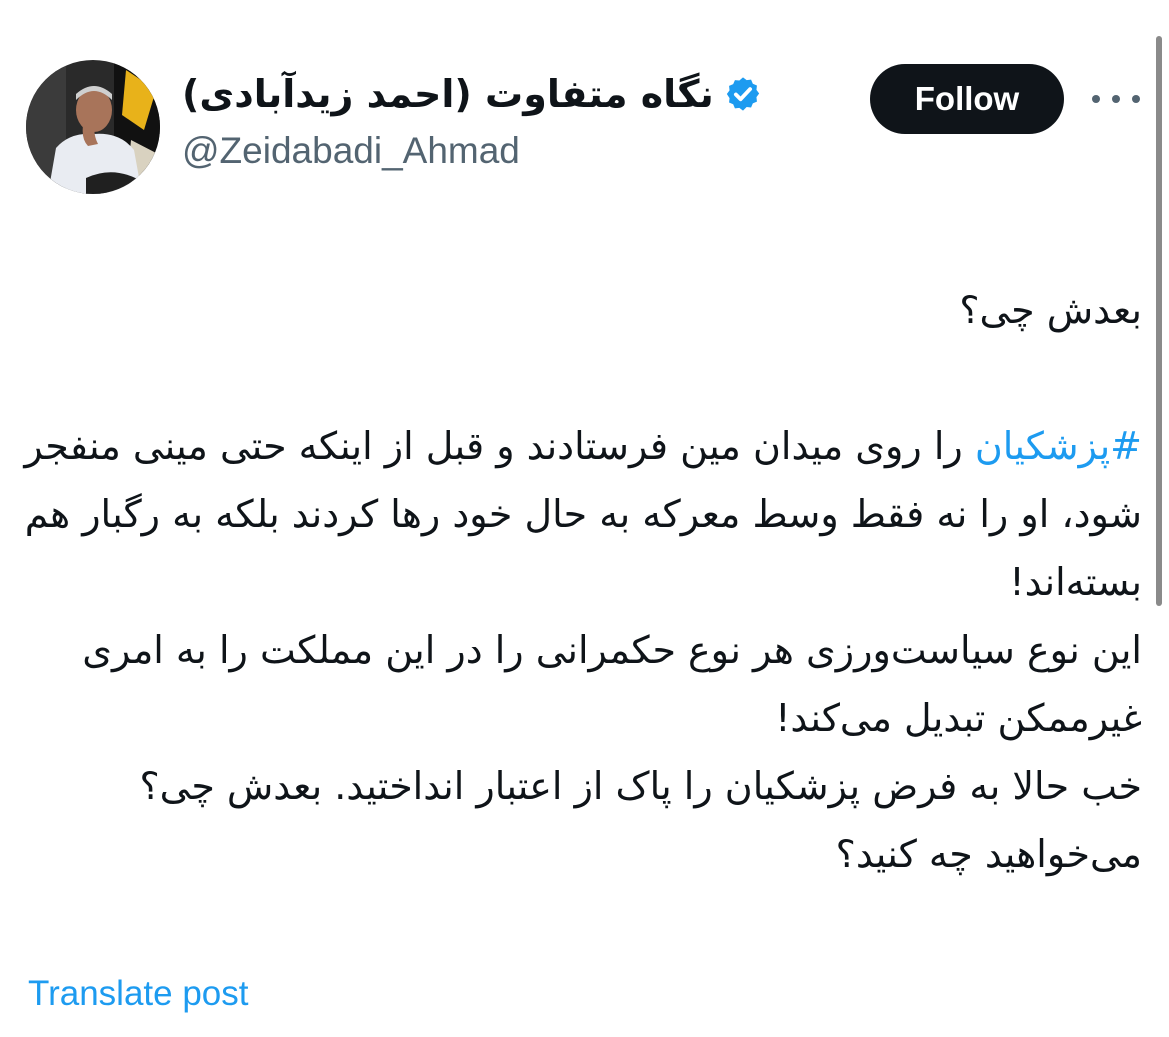 Image resolution: width=1169 pixels, height=1037 pixels. Describe the element at coordinates (1116, 99) in the screenshot. I see `more-options-icon` at that location.